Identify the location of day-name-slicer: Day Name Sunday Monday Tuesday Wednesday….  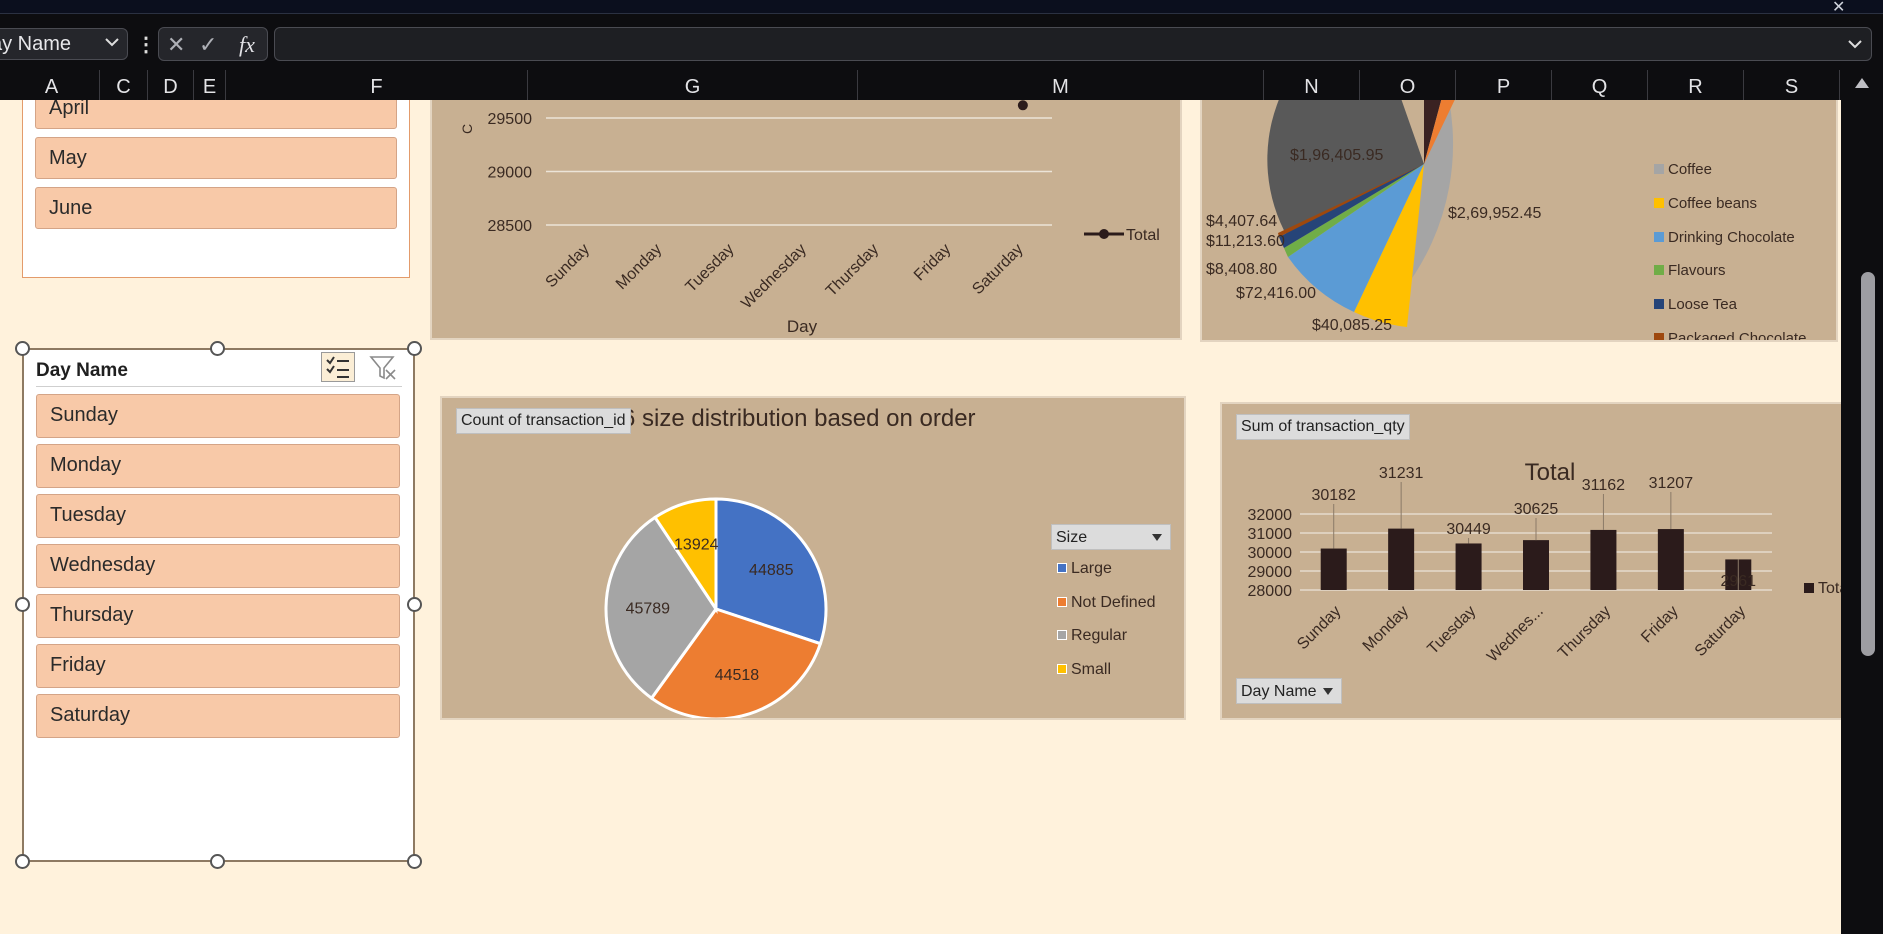
(218, 605).